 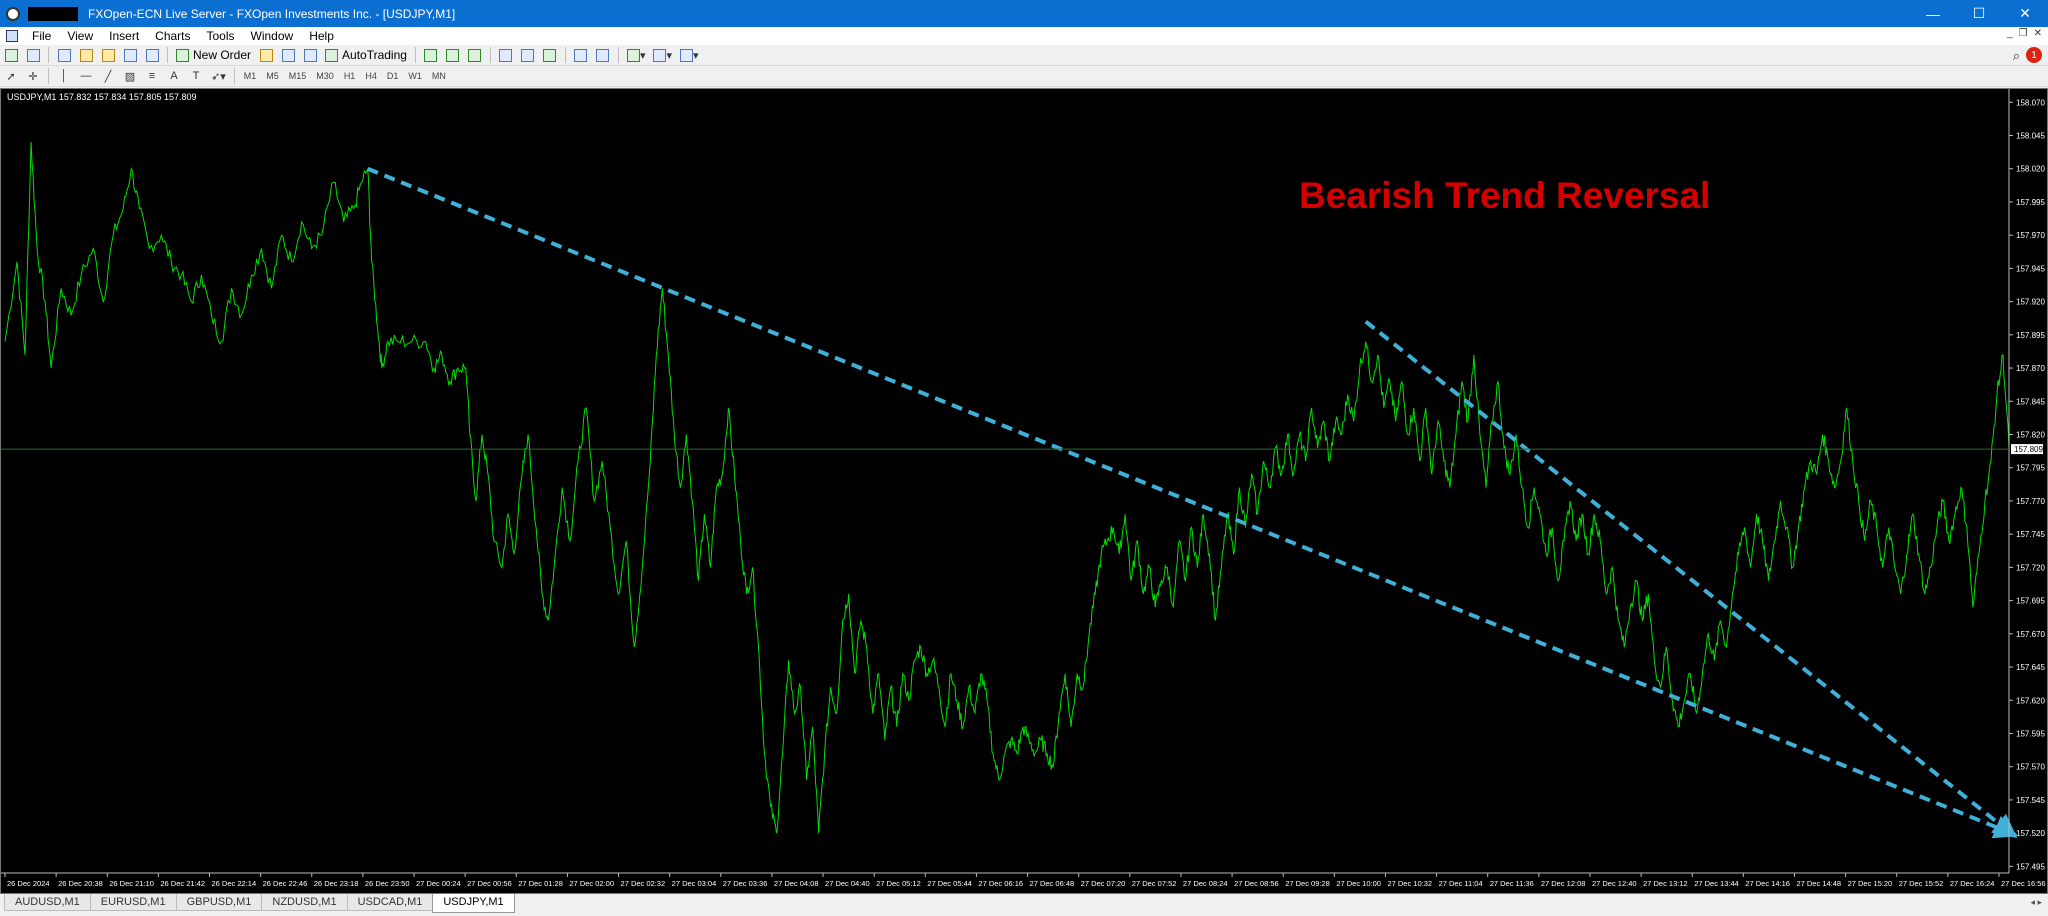 I want to click on meta-editor-icon, so click(x=266, y=55).